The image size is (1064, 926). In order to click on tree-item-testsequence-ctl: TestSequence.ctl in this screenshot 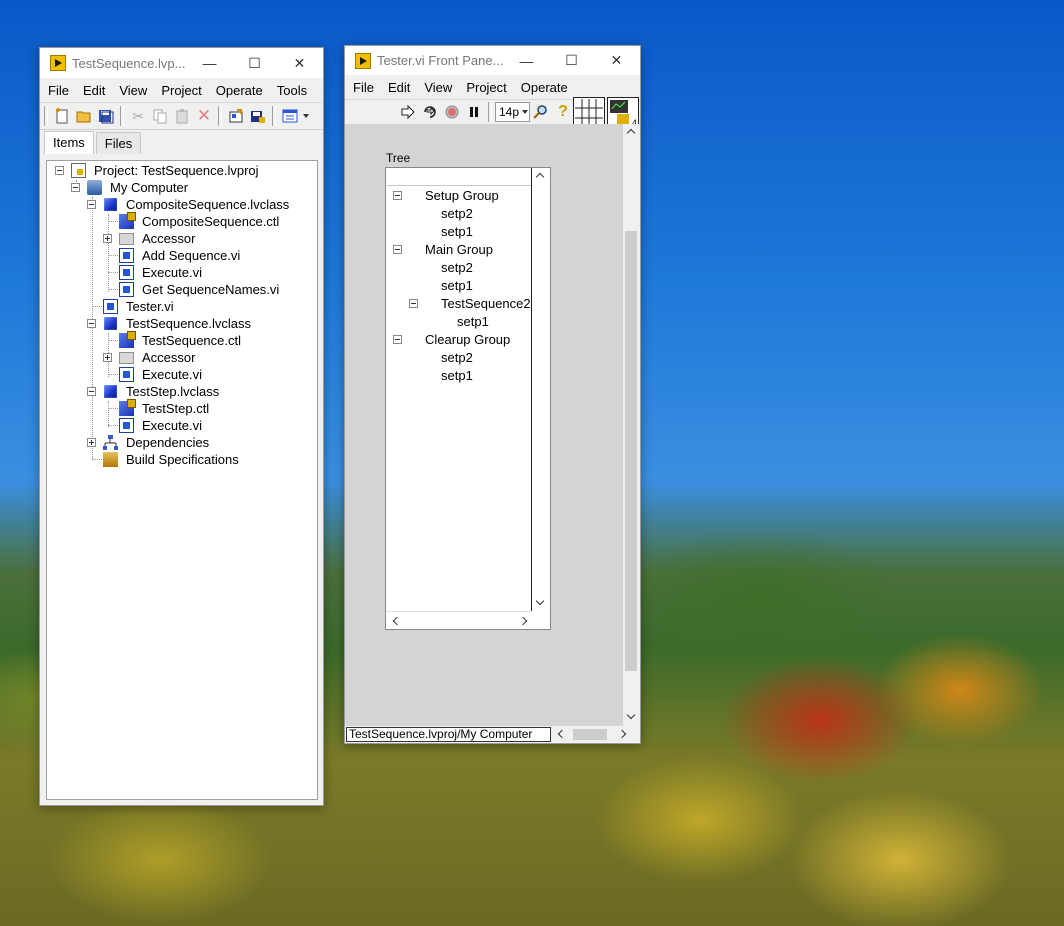, I will do `click(181, 340)`.